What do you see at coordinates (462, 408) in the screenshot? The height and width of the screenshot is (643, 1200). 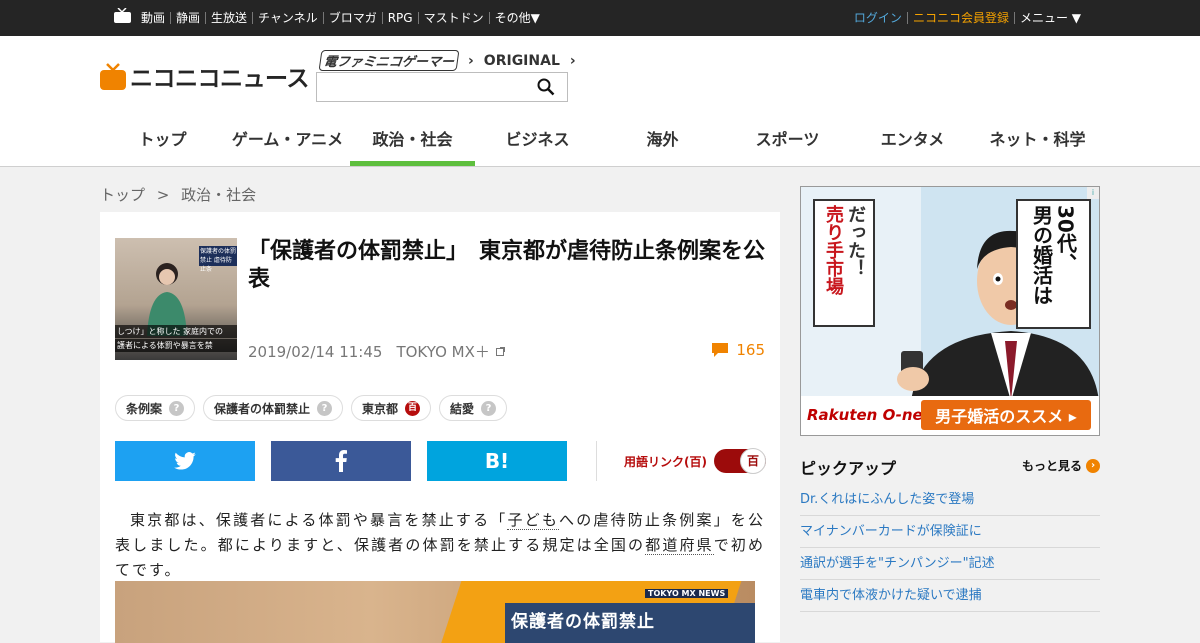 I see `tag-label: 結愛` at bounding box center [462, 408].